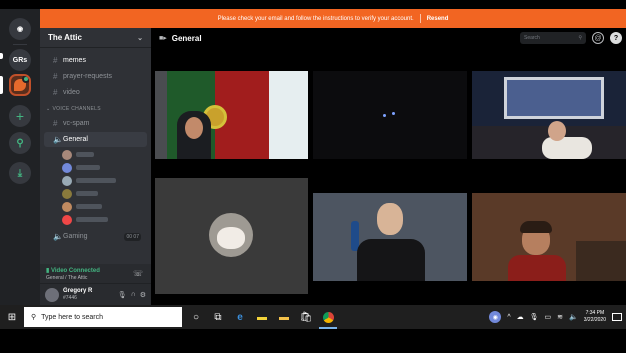 The height and width of the screenshot is (353, 626). I want to click on channel-label: prayer-requests, so click(88, 76).